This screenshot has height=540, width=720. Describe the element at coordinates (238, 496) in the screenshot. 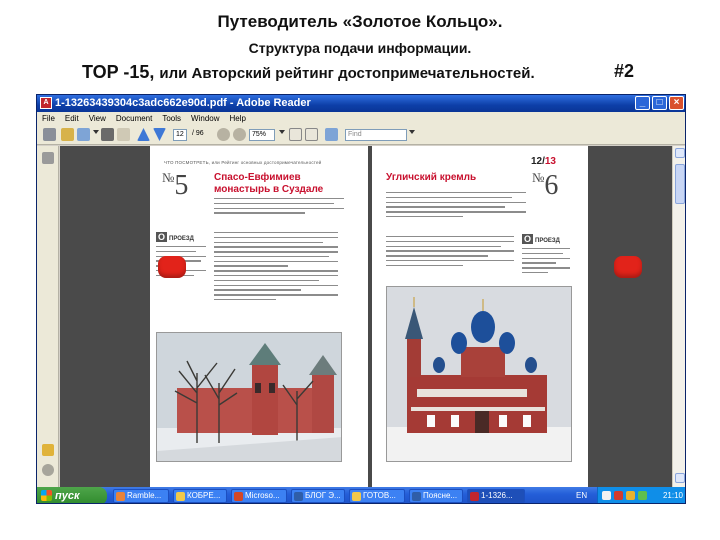

I see `office-icon` at that location.